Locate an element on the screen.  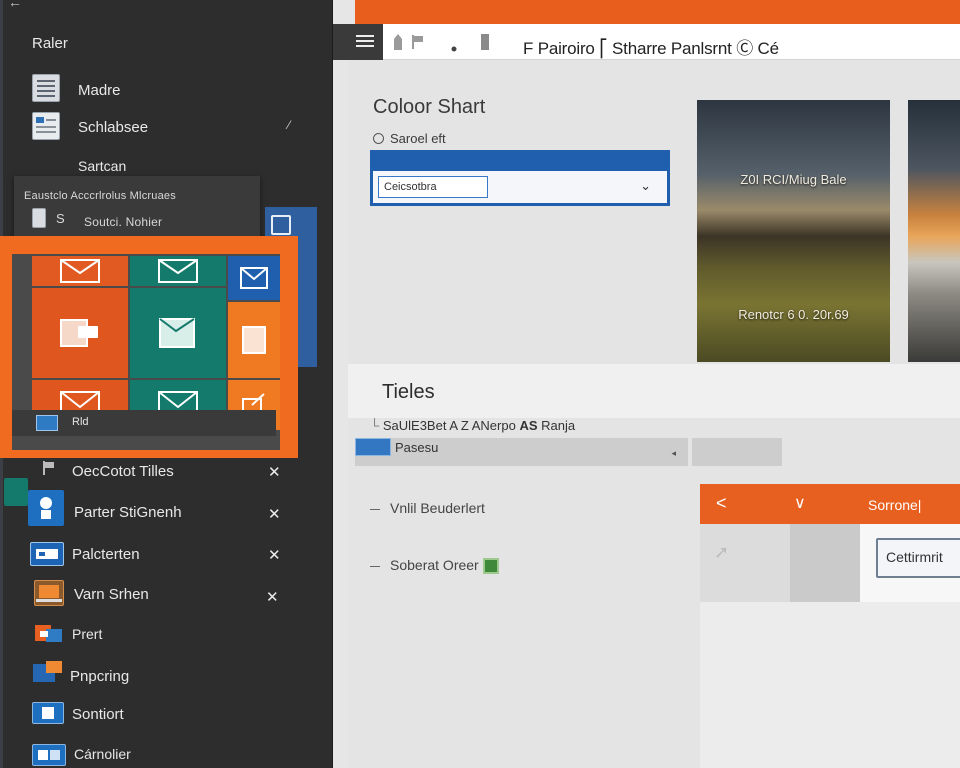
subtitle-bold: AS is located at coordinates (528, 425).